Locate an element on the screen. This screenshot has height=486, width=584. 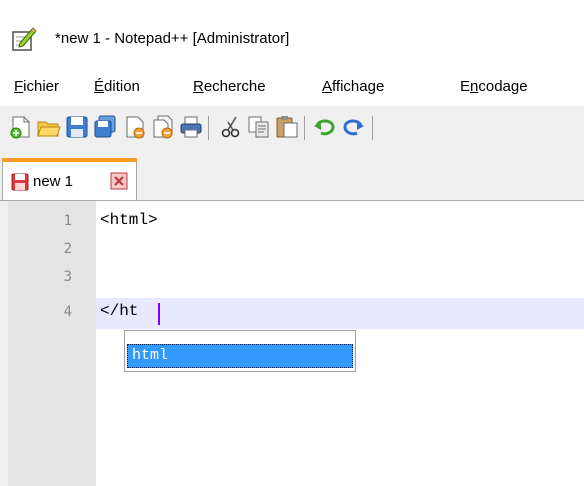
line-number-gutter: 1 2 3 4 is located at coordinates (52, 343).